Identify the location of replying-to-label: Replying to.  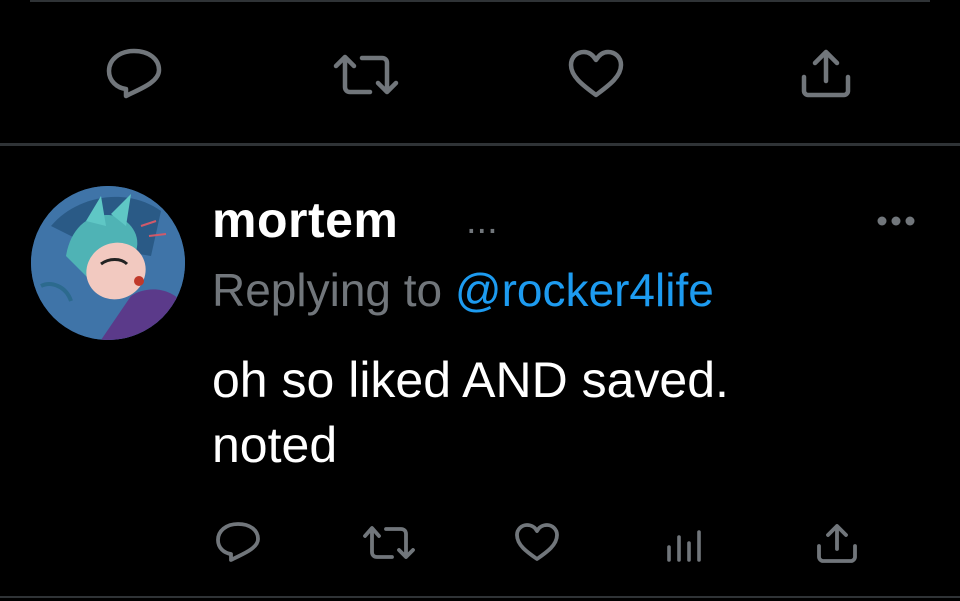
(327, 290).